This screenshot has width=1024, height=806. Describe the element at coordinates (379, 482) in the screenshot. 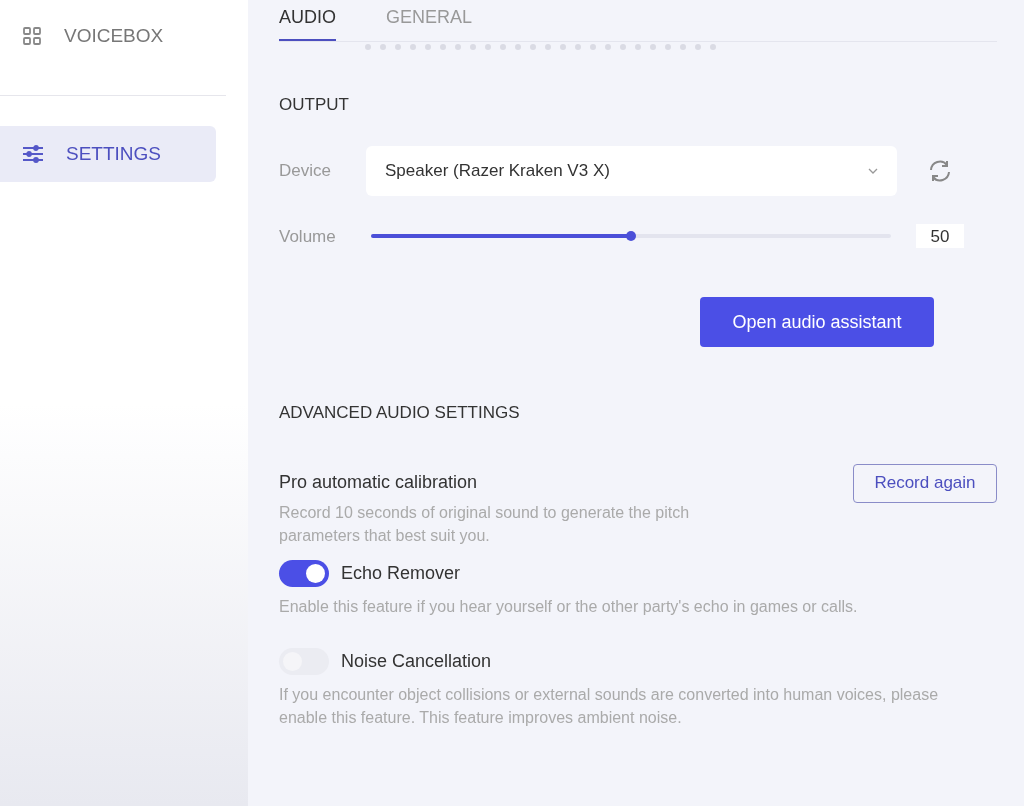

I see `setting-title: Pro automatic calibration` at that location.